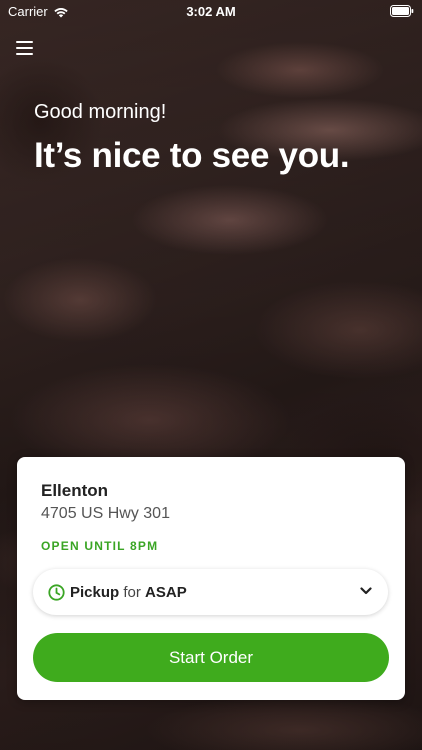 Image resolution: width=422 pixels, height=750 pixels. I want to click on chevron-down-icon, so click(366, 591).